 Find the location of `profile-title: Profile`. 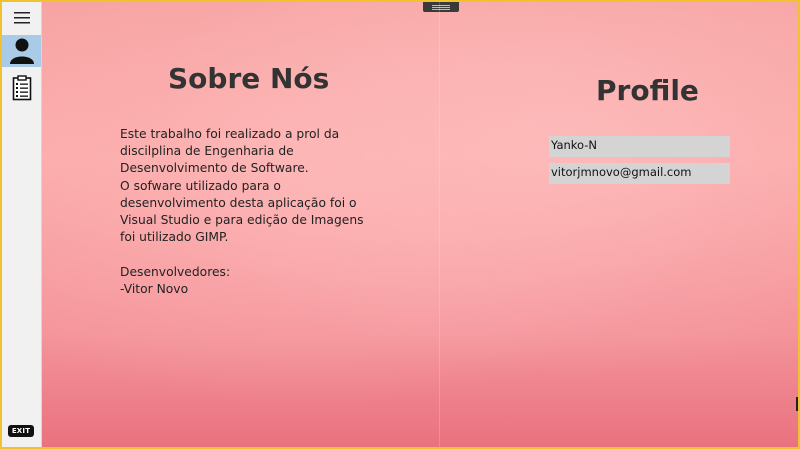

profile-title: Profile is located at coordinates (647, 90).